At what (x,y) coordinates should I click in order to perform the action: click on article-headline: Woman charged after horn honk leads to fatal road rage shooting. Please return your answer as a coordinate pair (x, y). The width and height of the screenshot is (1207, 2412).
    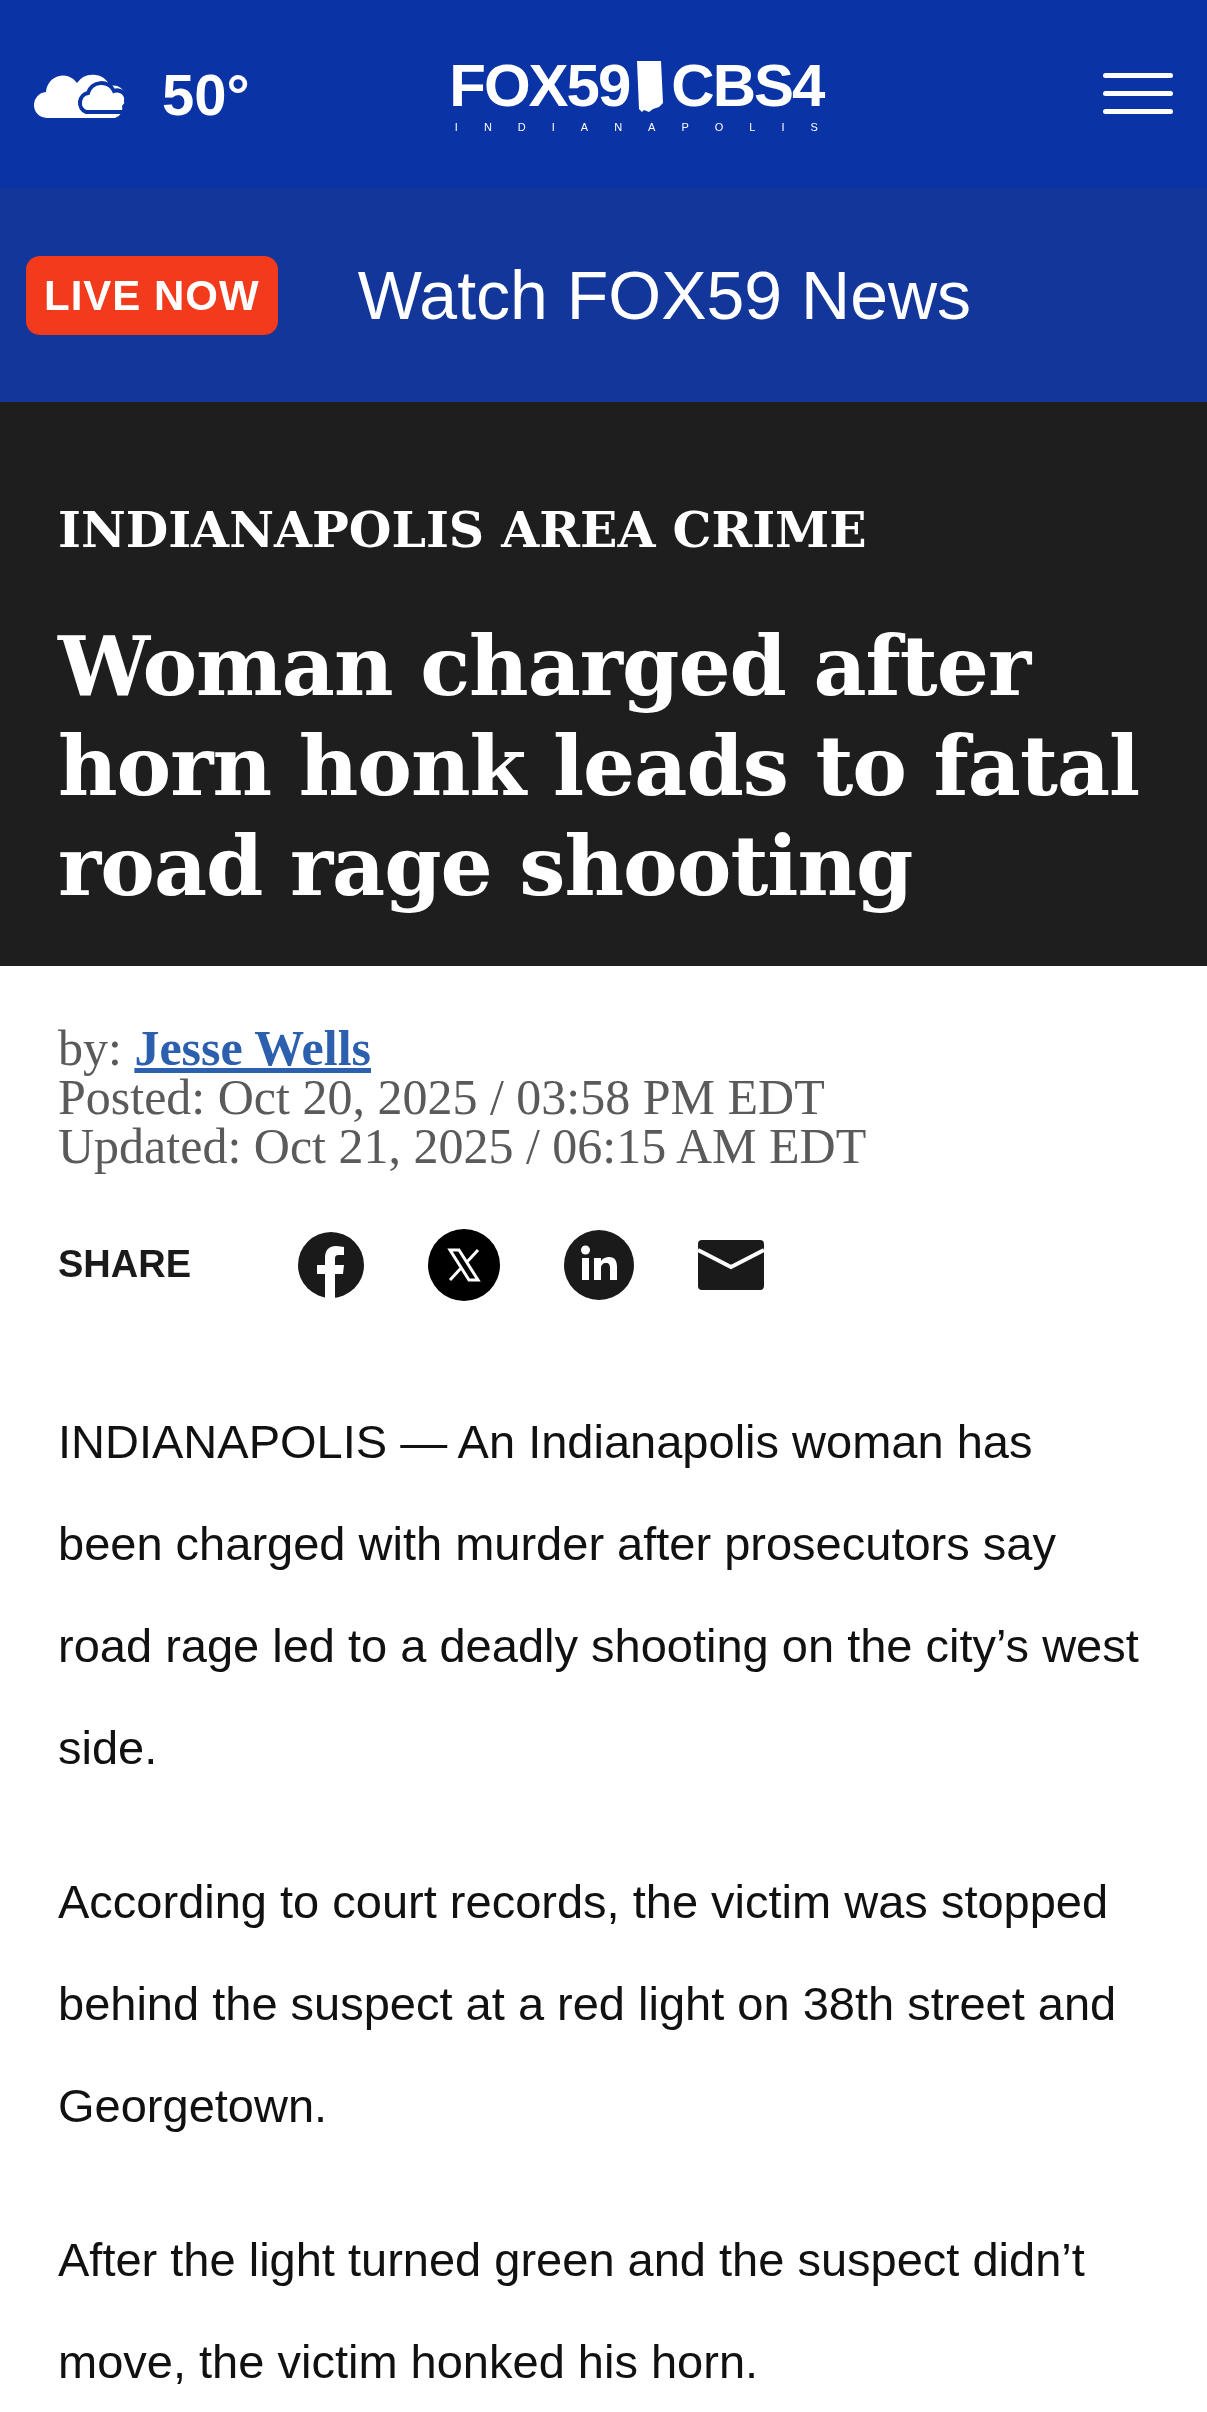
    Looking at the image, I should click on (599, 766).